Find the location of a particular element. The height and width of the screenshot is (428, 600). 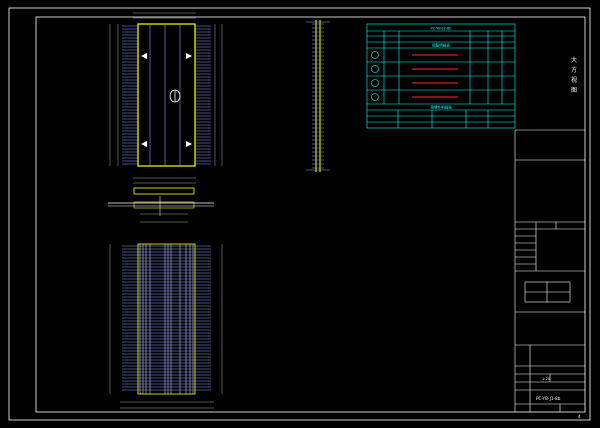

rebar-ticks-right is located at coordinates (203, 95).